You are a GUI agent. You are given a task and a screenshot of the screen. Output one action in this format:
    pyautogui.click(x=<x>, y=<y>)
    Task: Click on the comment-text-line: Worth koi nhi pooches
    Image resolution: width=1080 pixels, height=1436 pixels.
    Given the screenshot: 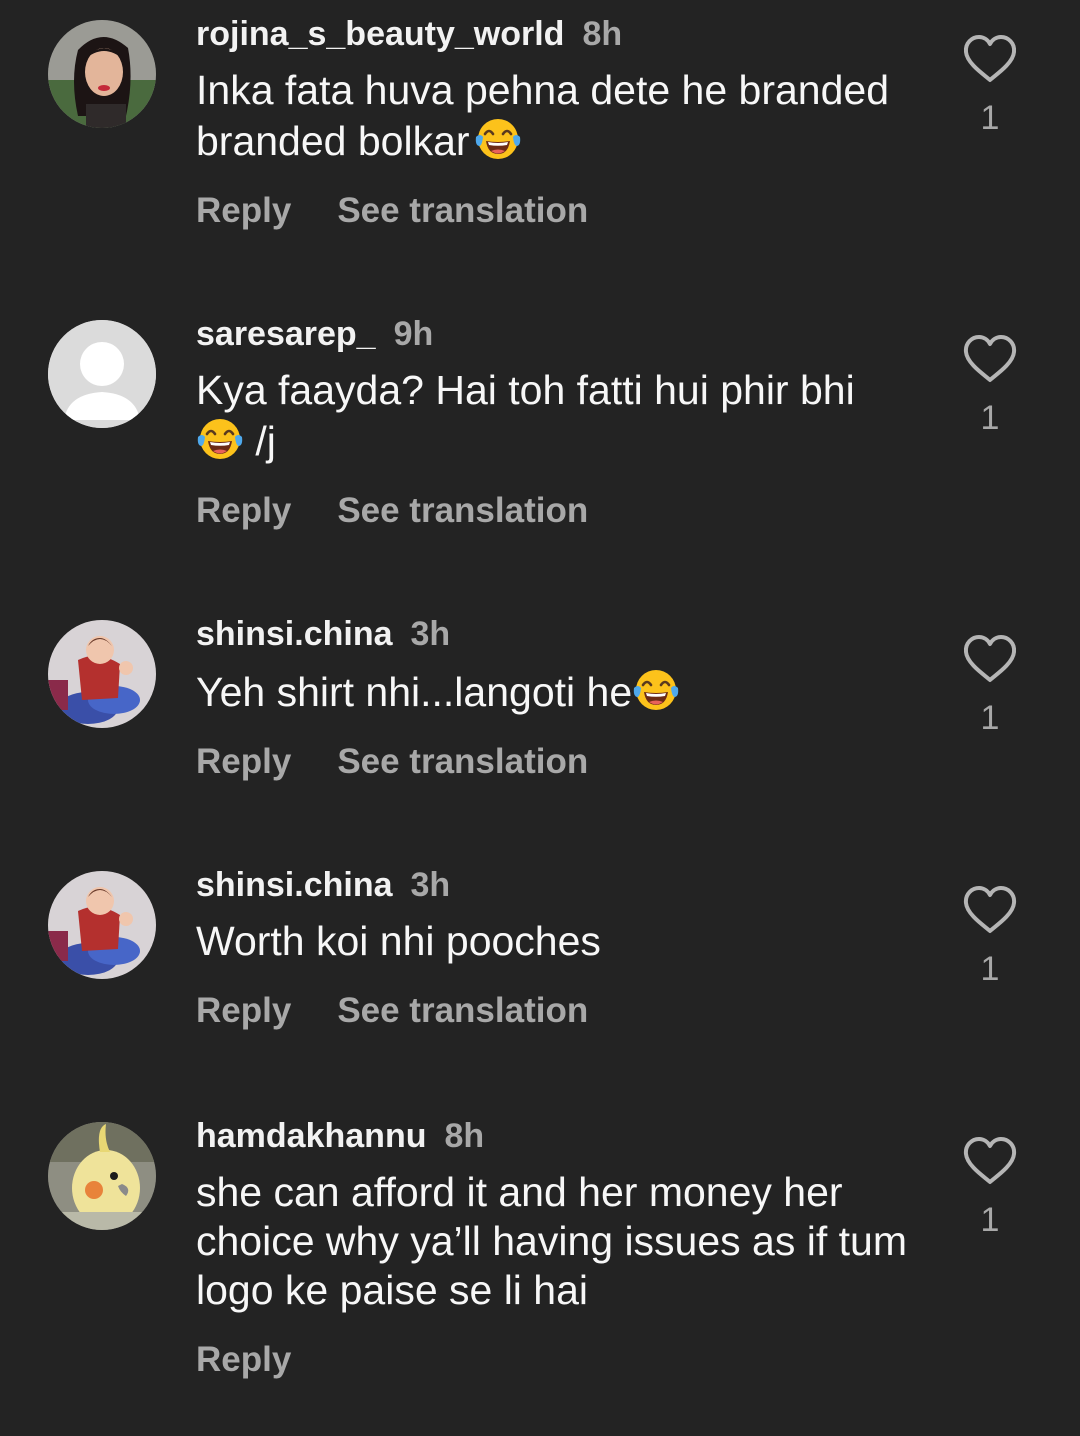 What is the action you would take?
    pyautogui.click(x=398, y=941)
    